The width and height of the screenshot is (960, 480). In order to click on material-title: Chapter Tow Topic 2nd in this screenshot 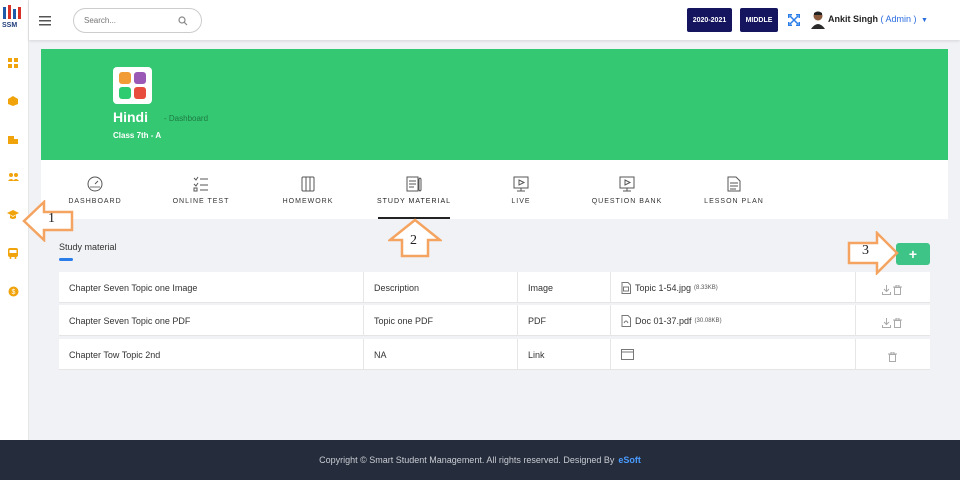, I will do `click(115, 354)`.